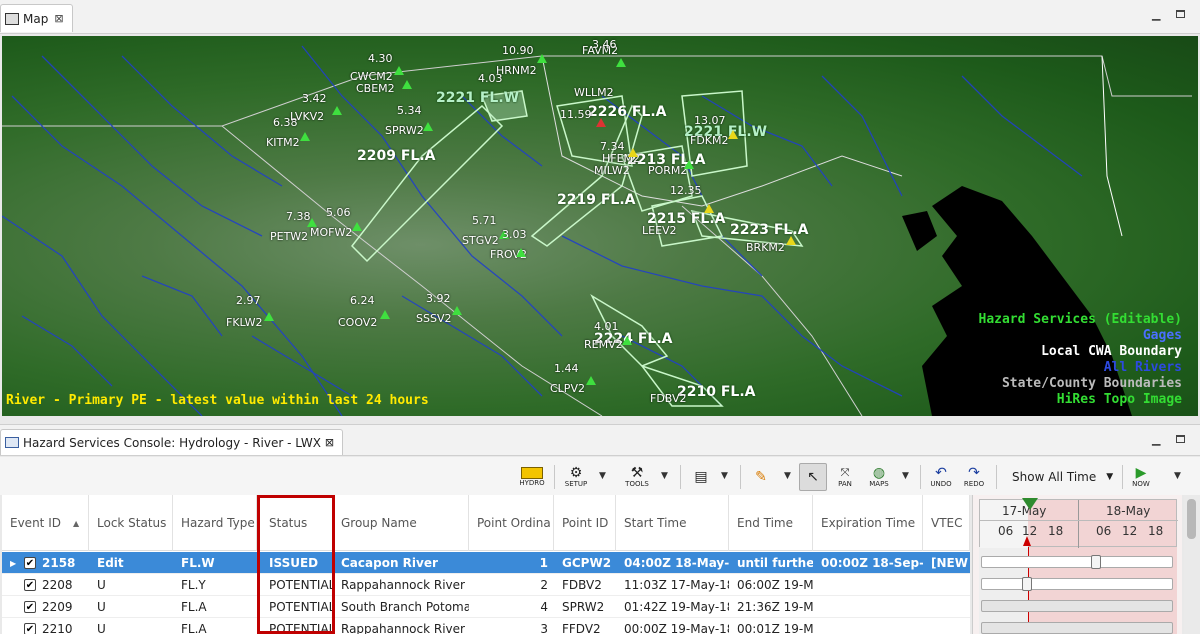  What do you see at coordinates (1119, 399) in the screenshot?
I see `legend-item: HiRes Topo Image` at bounding box center [1119, 399].